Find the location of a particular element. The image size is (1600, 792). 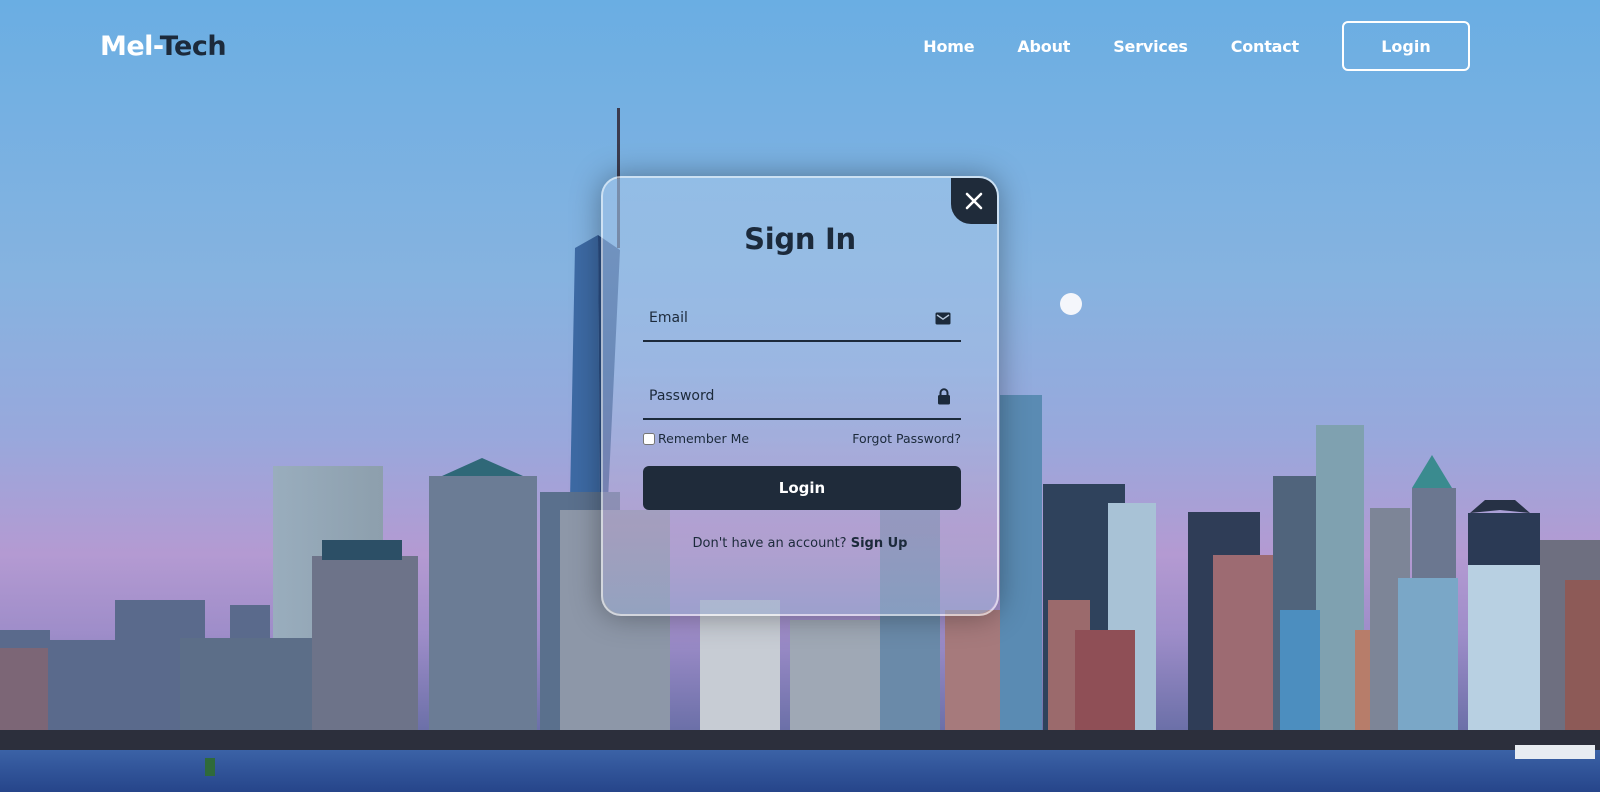

nav-link-services: Services is located at coordinates (1150, 46).